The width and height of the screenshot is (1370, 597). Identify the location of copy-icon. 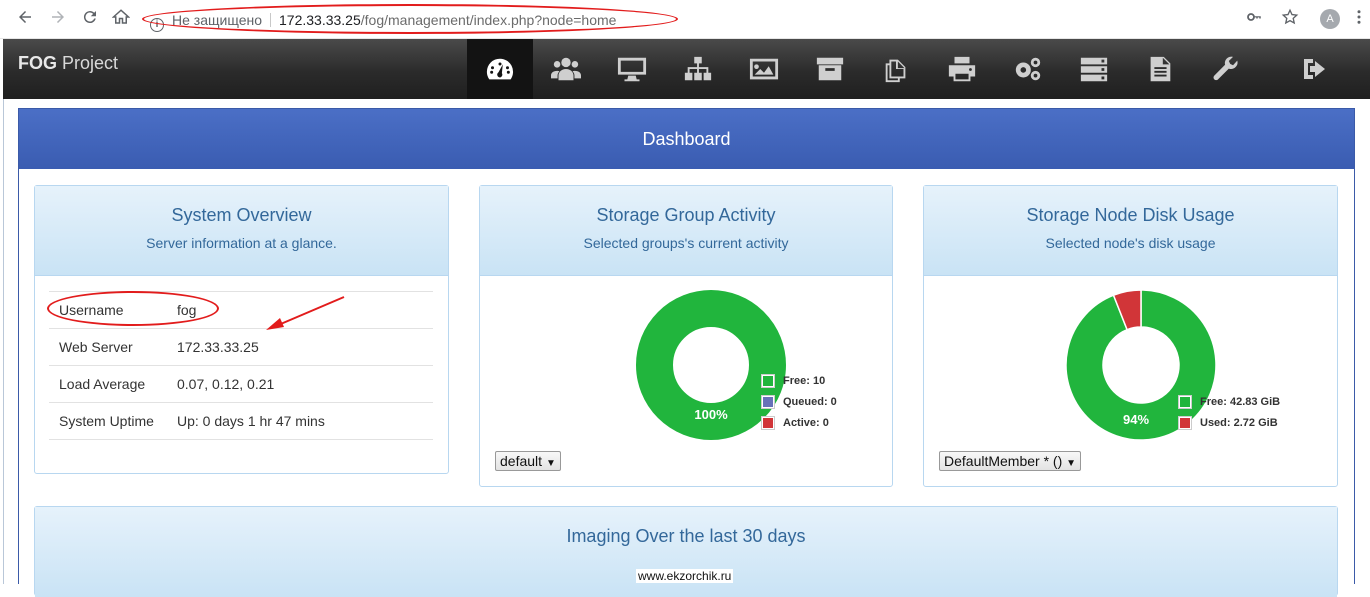
(896, 69).